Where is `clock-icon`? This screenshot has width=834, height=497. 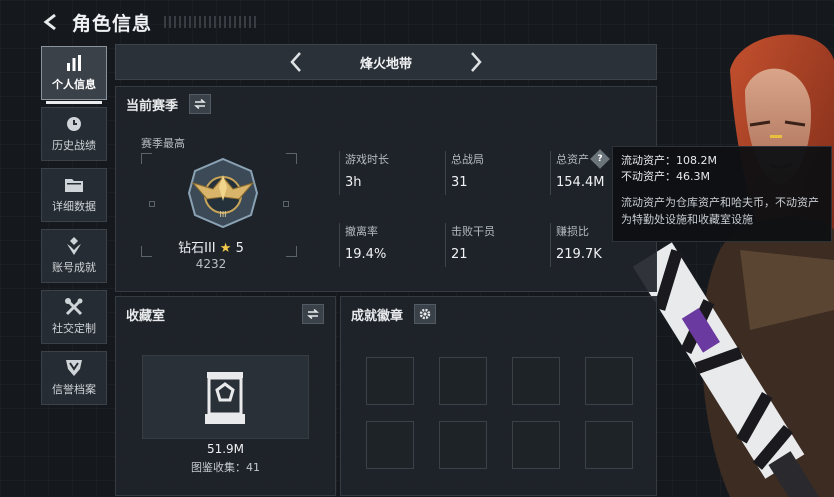
clock-icon is located at coordinates (74, 124).